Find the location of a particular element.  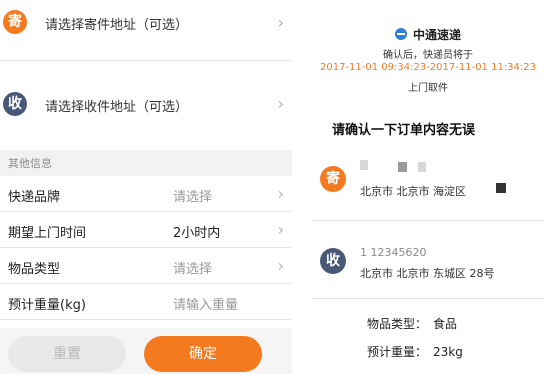

section-header: 其他信息 is located at coordinates (146, 163).